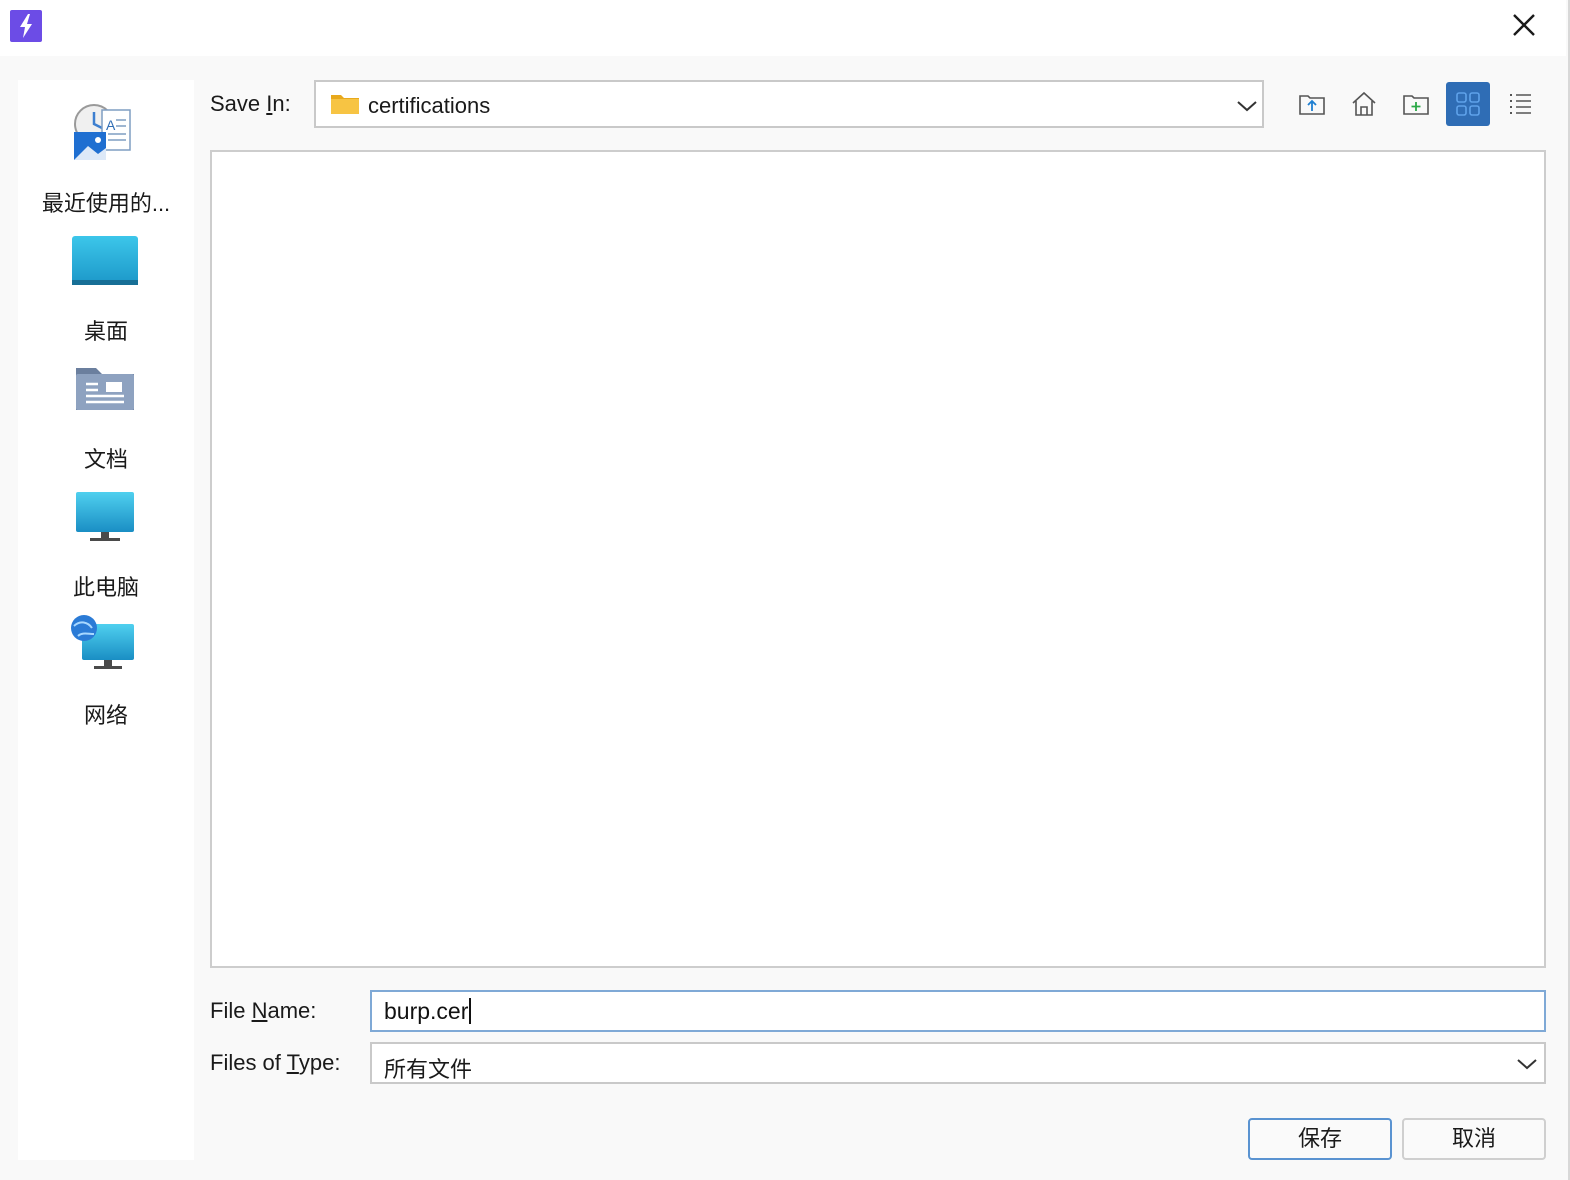 This screenshot has width=1570, height=1180. I want to click on label-text: Save, so click(238, 103).